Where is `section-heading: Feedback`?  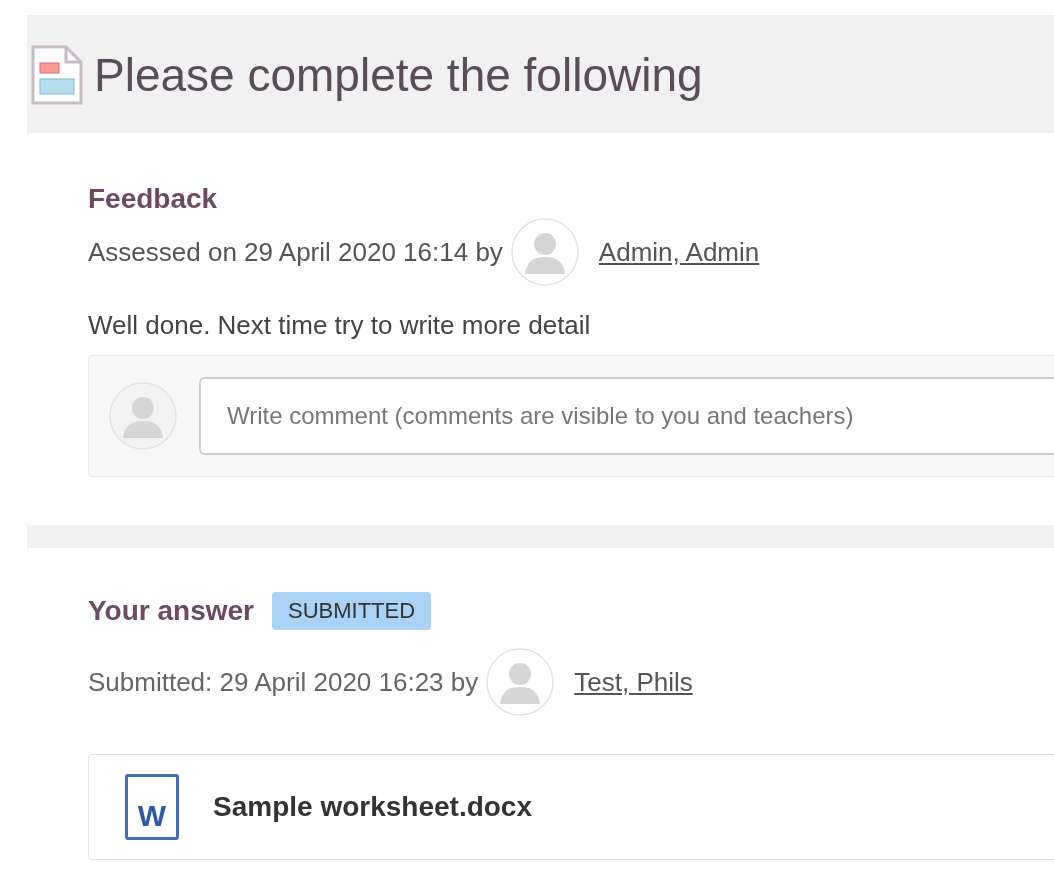 section-heading: Feedback is located at coordinates (153, 199).